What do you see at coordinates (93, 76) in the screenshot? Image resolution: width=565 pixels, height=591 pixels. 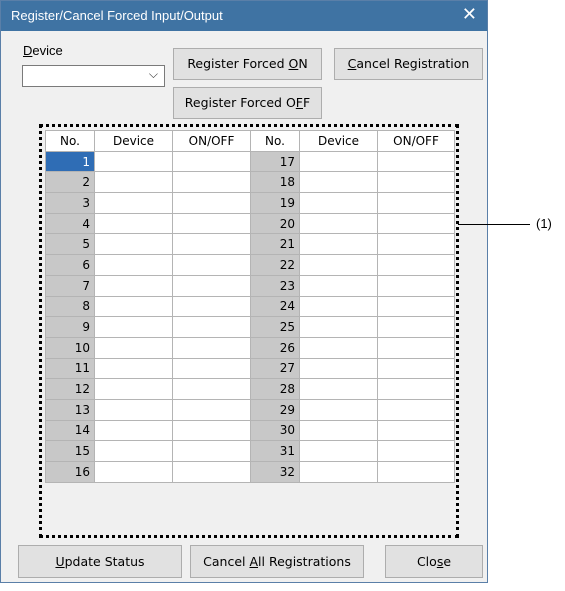 I see `device-combobox: ⌵` at bounding box center [93, 76].